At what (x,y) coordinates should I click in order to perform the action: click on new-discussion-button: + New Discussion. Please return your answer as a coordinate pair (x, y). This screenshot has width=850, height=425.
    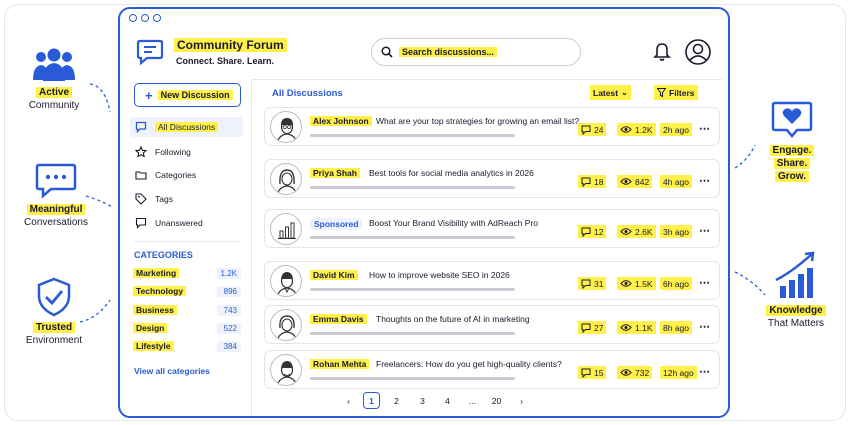
    Looking at the image, I should click on (187, 95).